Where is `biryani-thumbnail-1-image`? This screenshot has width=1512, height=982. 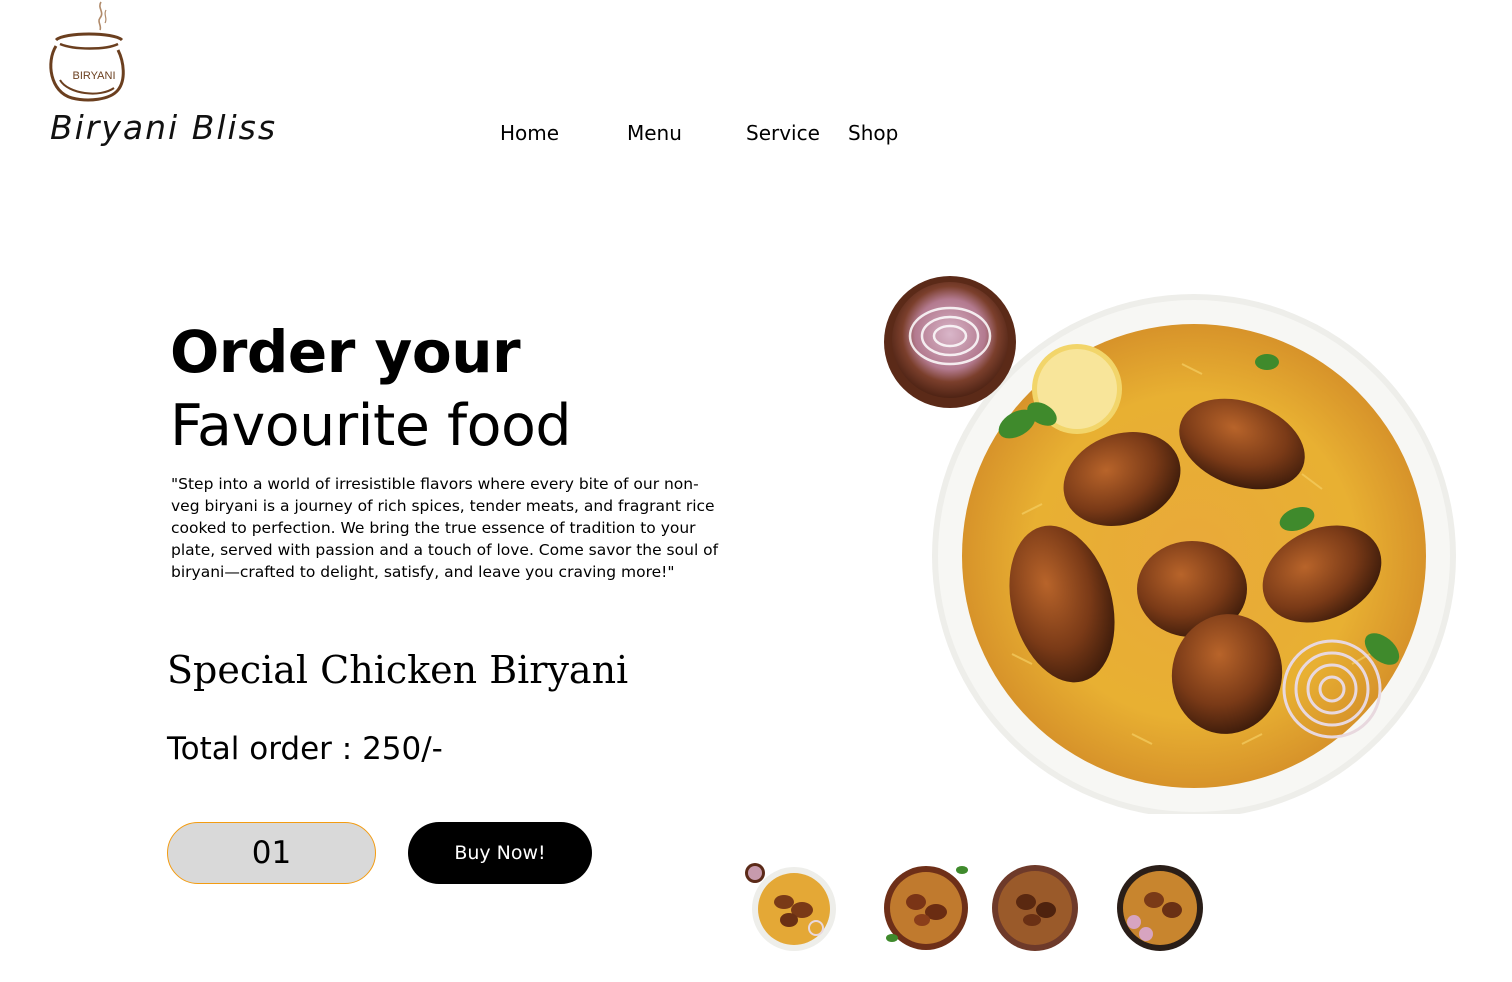 biryani-thumbnail-1-image is located at coordinates (790, 907).